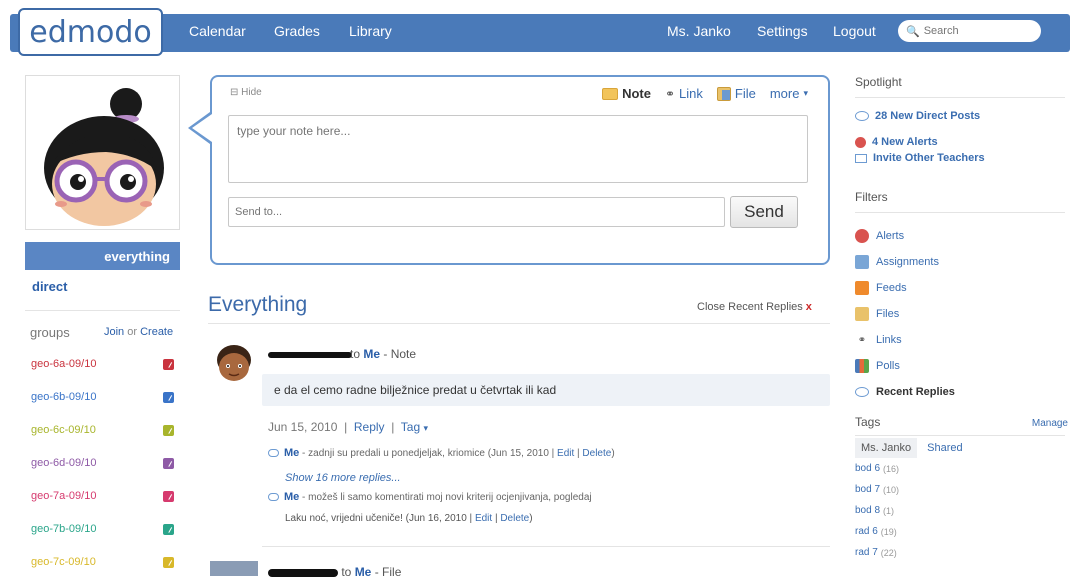 This screenshot has width=1081, height=579. What do you see at coordinates (962, 142) in the screenshot?
I see `new-alerts-link: 4 New Alerts` at bounding box center [962, 142].